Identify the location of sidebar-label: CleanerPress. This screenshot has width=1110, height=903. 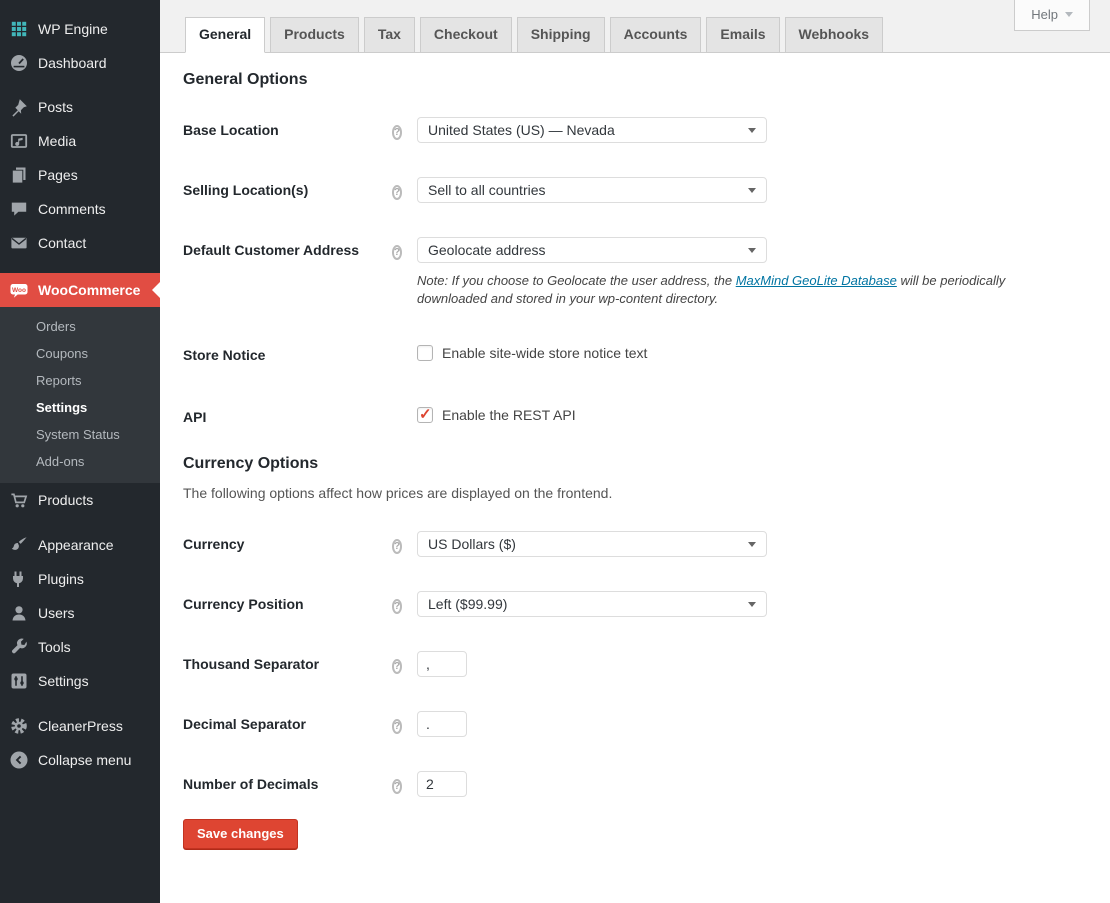
(80, 726).